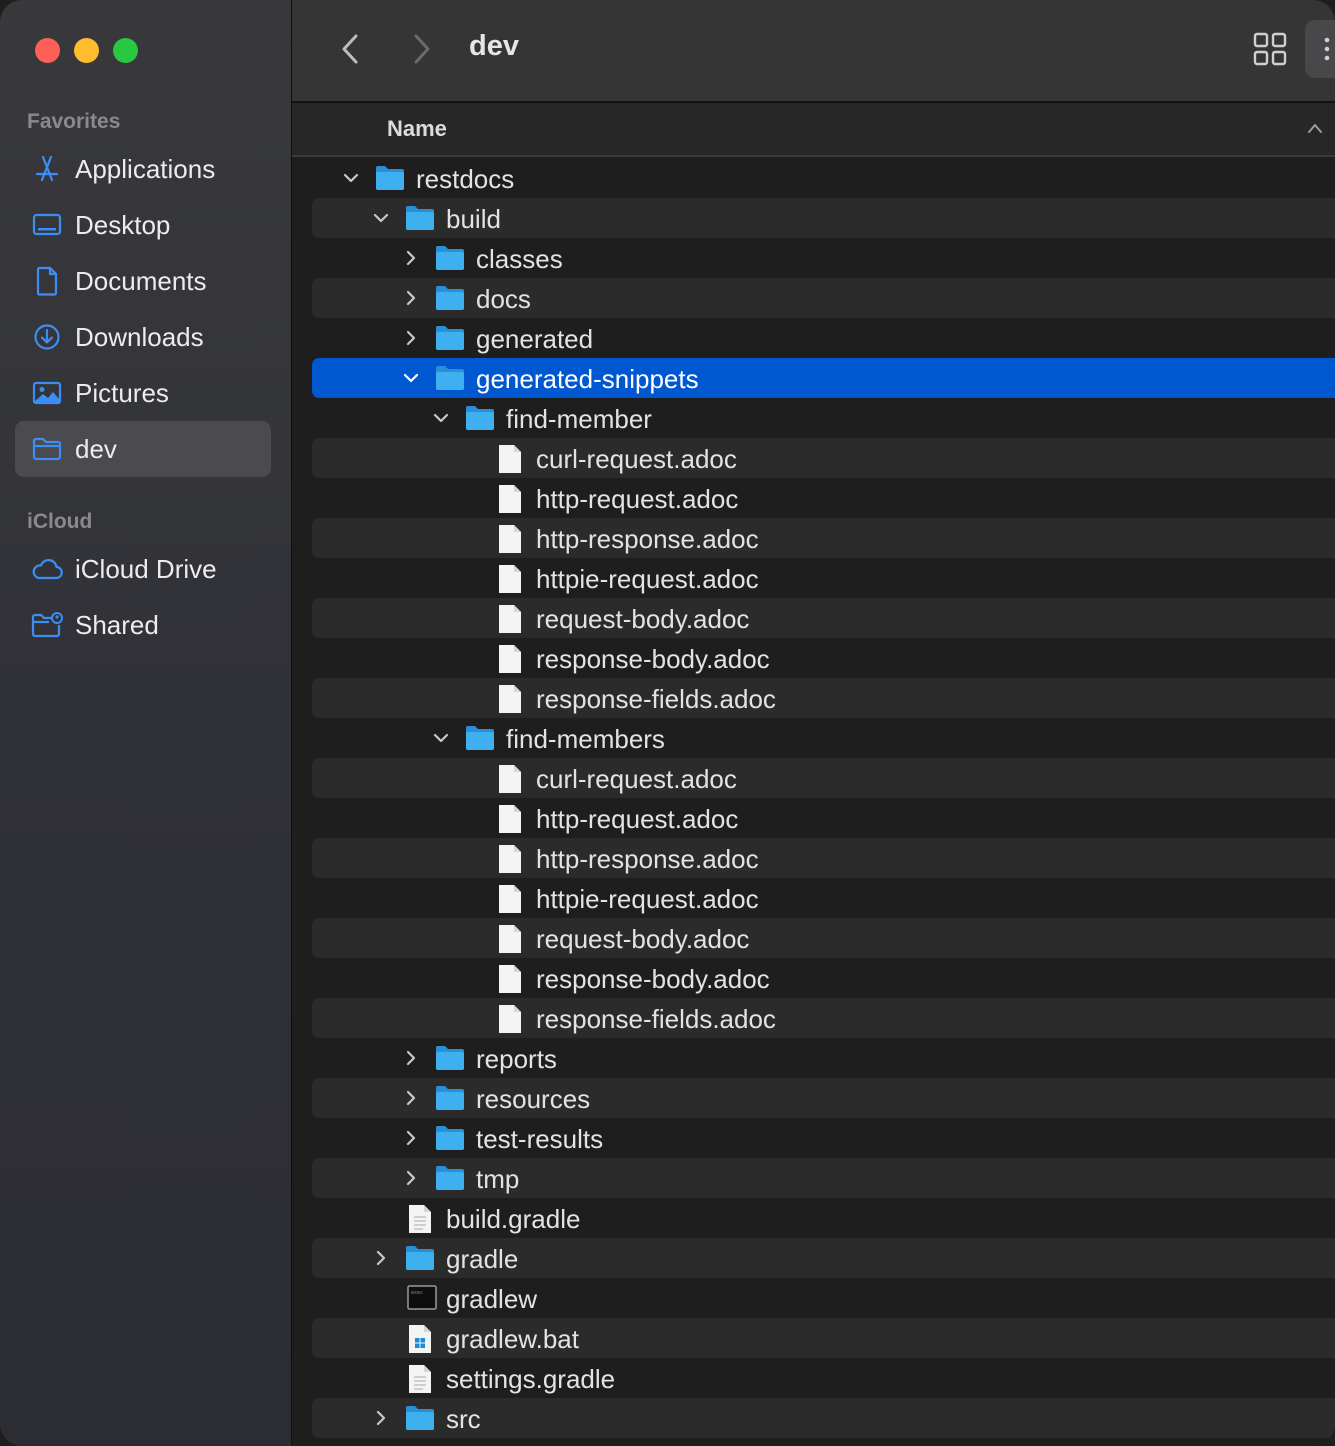  I want to click on item-name: gradlew, so click(492, 1299).